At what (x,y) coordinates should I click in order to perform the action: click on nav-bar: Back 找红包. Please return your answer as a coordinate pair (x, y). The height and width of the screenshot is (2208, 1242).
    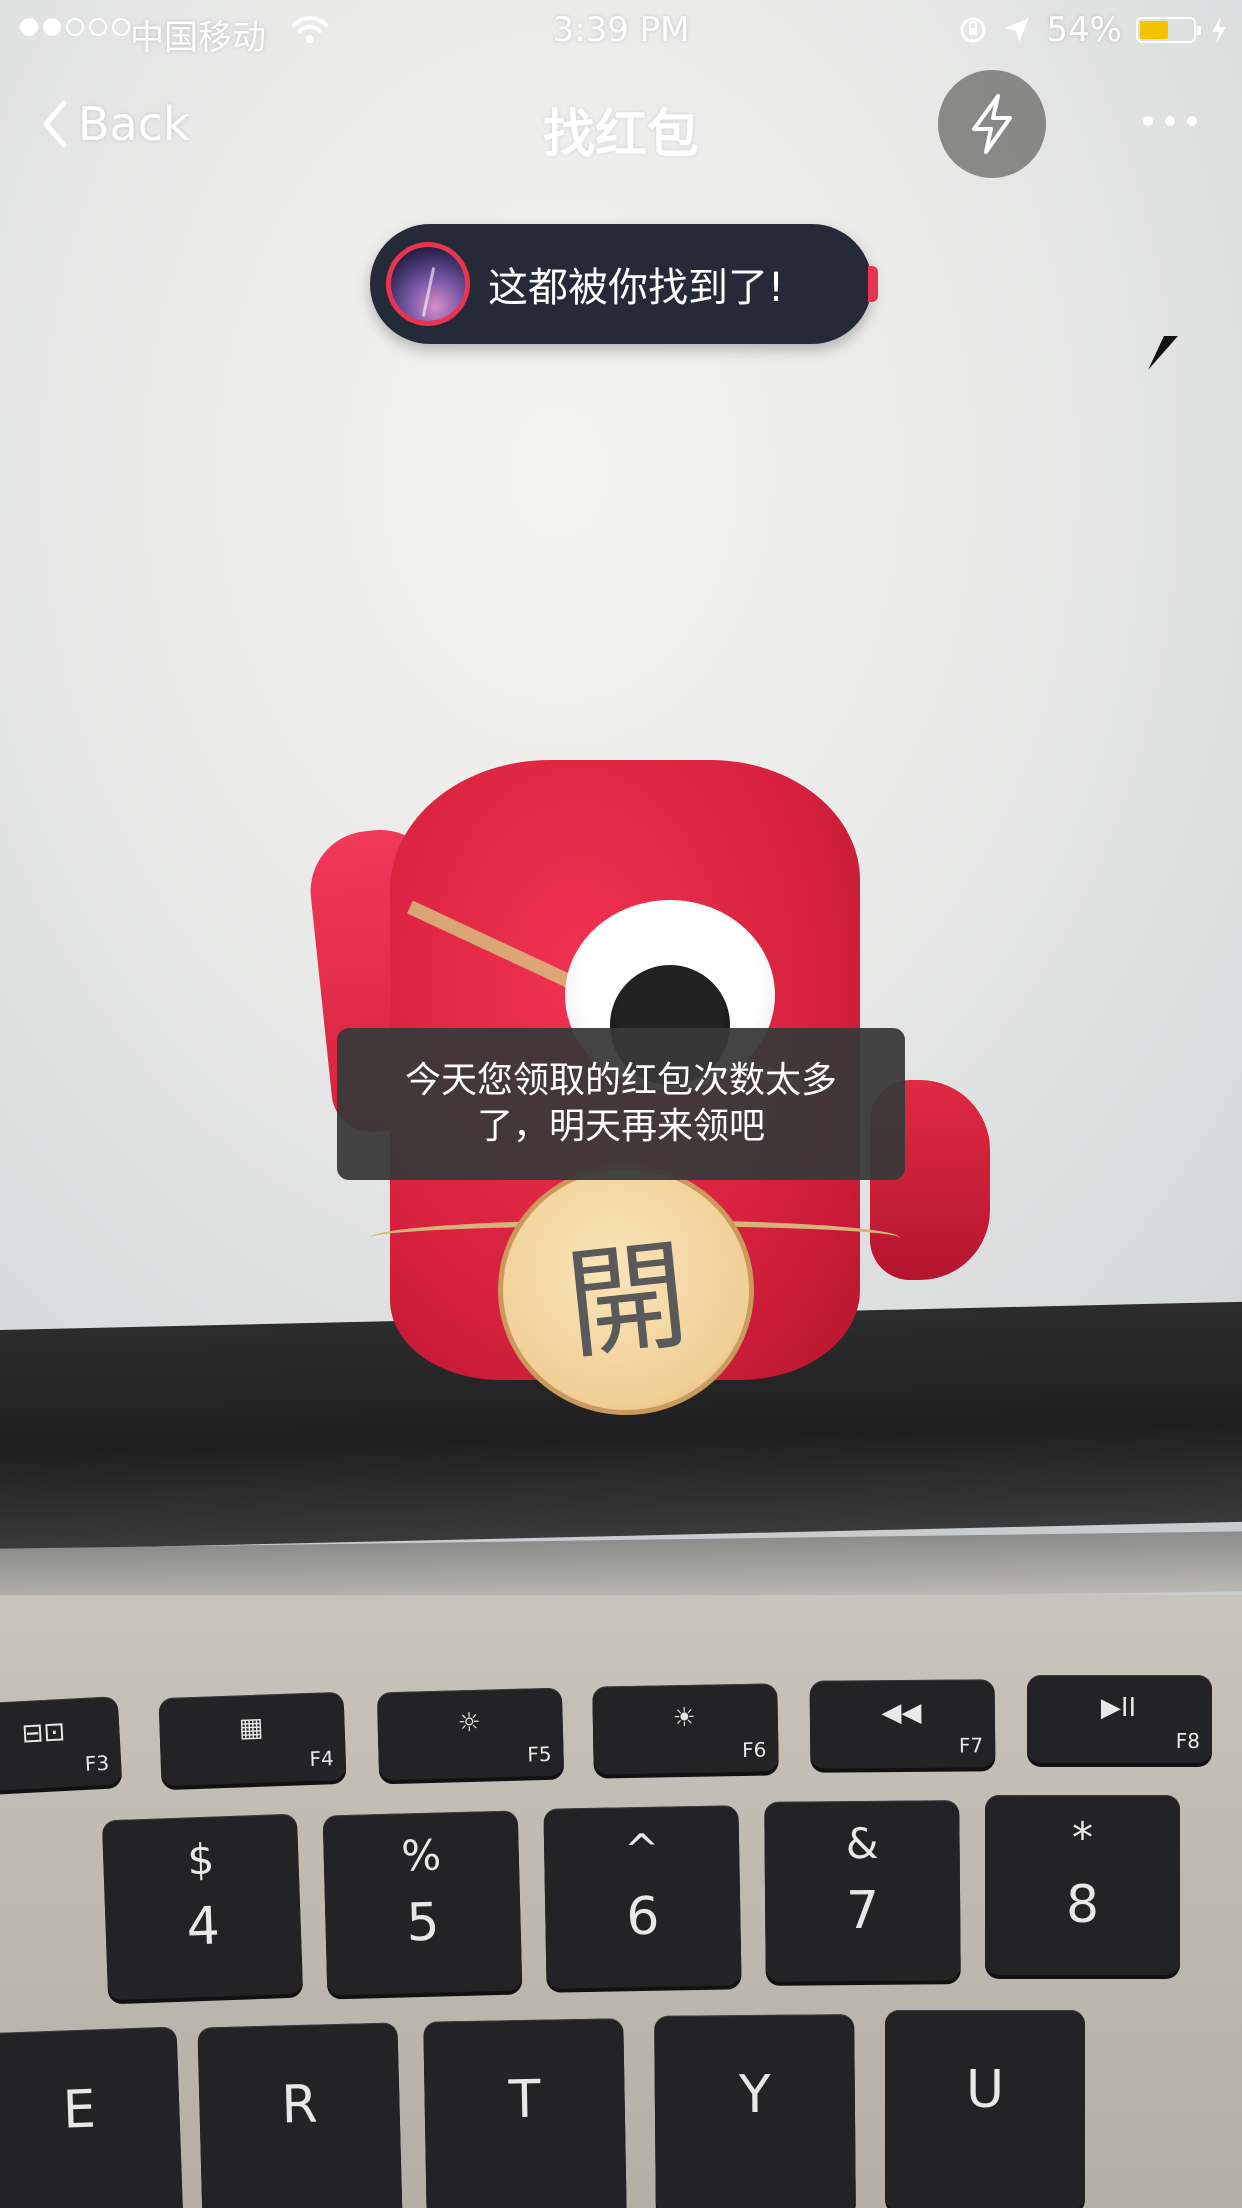
    Looking at the image, I should click on (621, 125).